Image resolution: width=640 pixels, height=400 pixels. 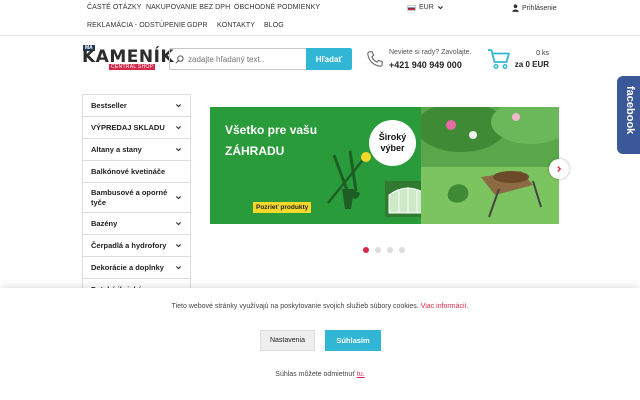 I want to click on banner-headline: Všetko pre vašu, so click(x=271, y=130).